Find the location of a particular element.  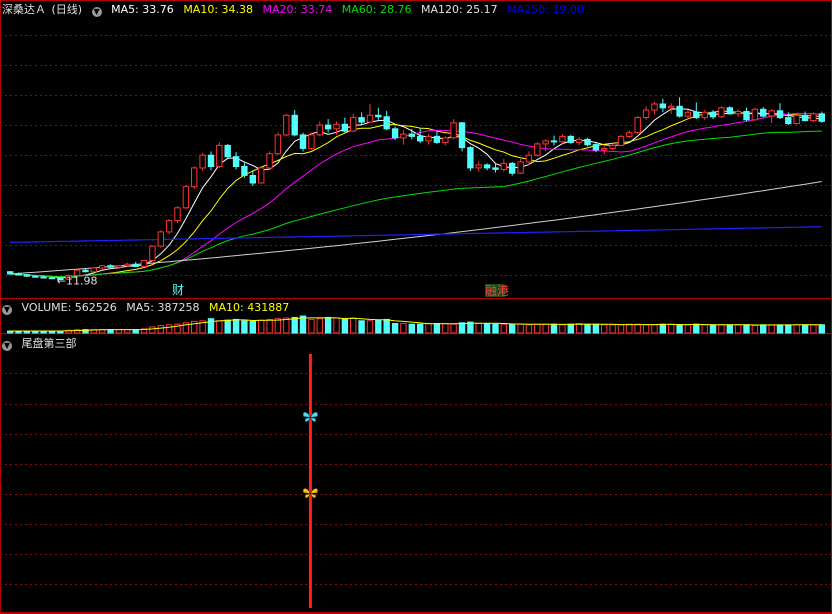

low-price-label: ←11.98 is located at coordinates (77, 280).